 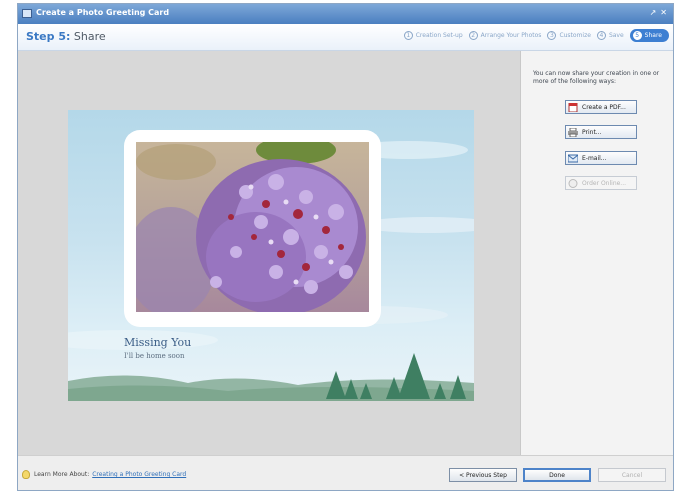 I want to click on step-4-label: Save, so click(x=616, y=35).